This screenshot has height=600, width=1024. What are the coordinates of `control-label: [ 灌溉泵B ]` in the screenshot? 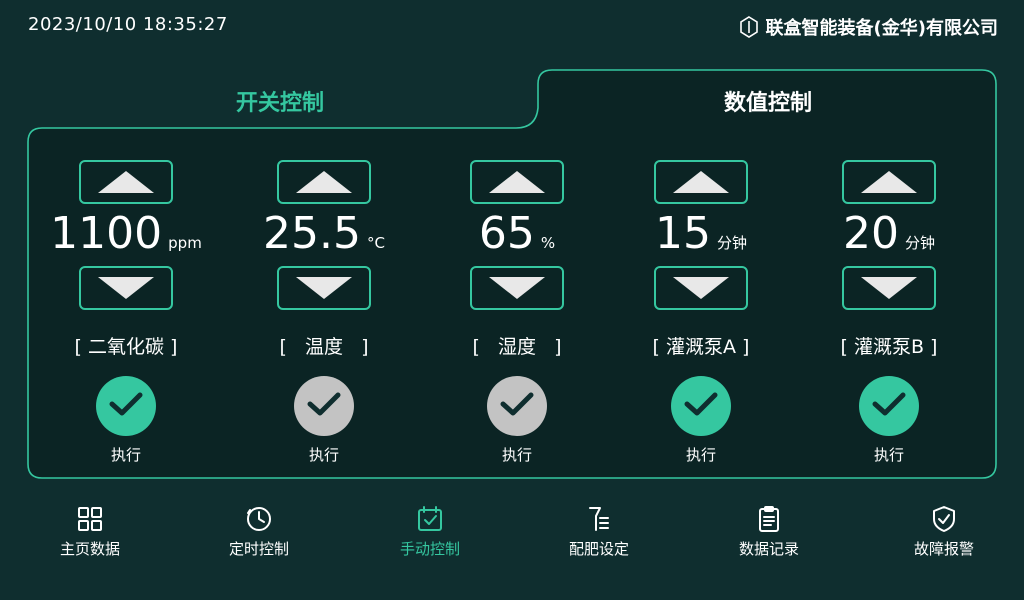 It's located at (889, 347).